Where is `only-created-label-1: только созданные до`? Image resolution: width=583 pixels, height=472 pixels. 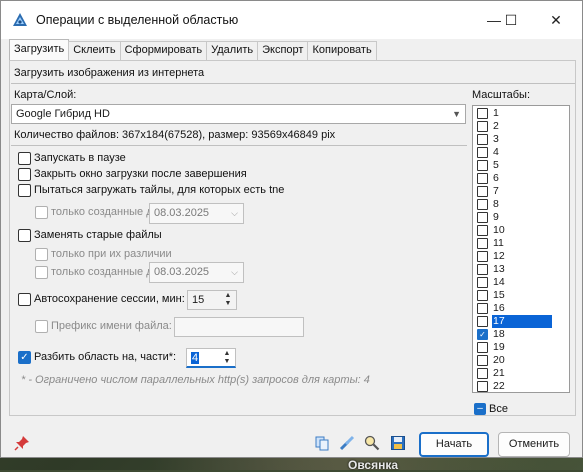
only-created-label-1: только созданные до is located at coordinates (105, 212).